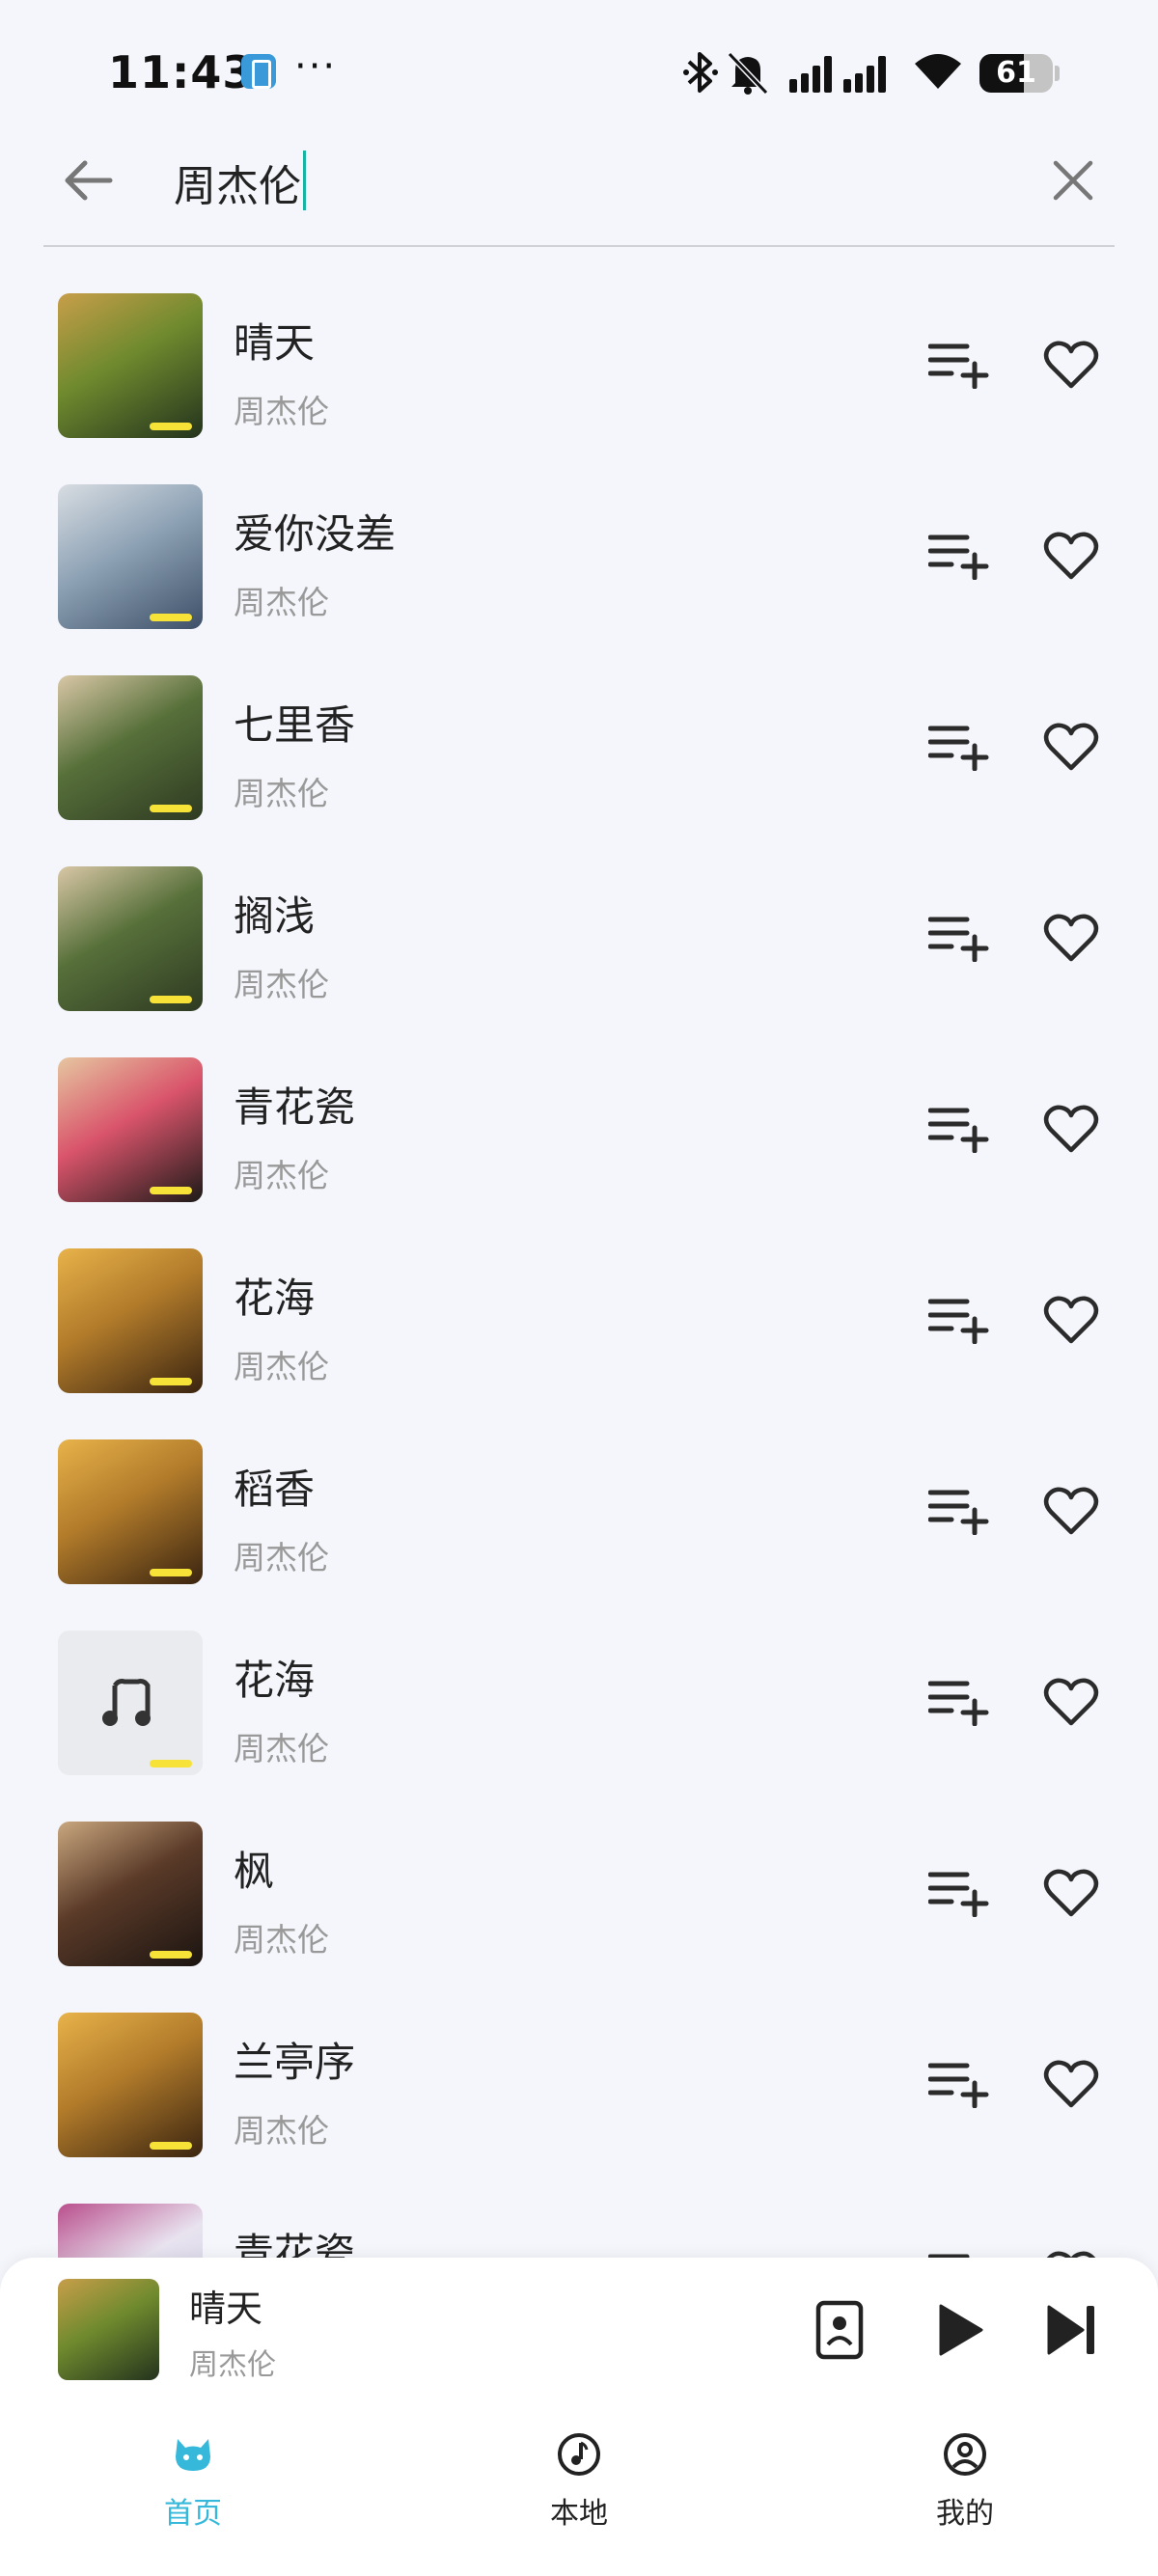 The width and height of the screenshot is (1158, 2576). I want to click on song-row: 稻香 周杰伦, so click(579, 1491).